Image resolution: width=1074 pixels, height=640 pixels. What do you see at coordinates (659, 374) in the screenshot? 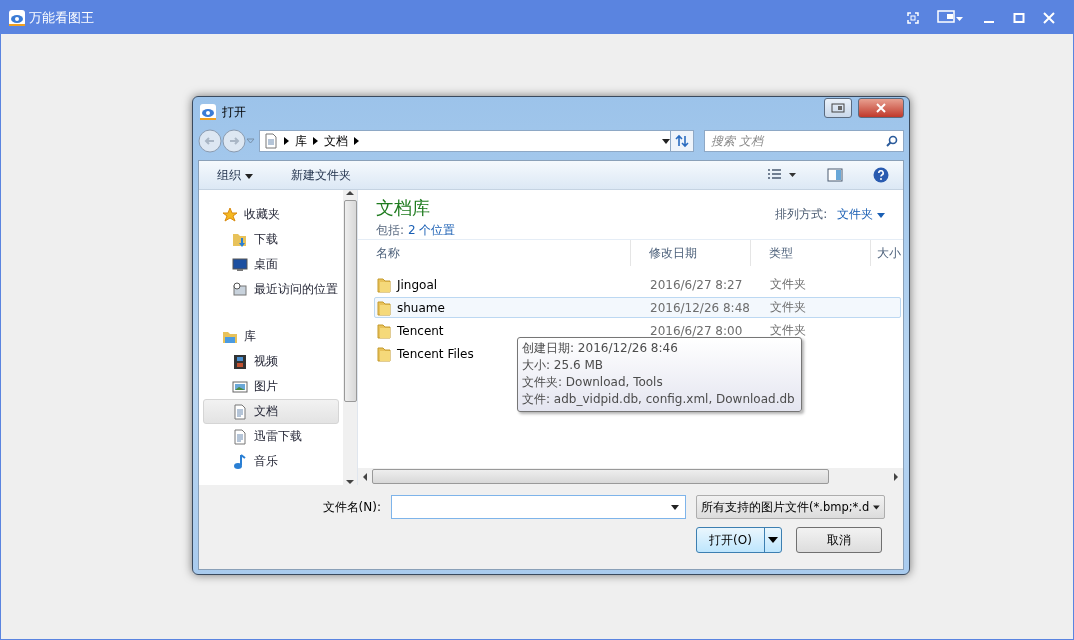
I see `file-info-tooltip: 创建日期: 2016/12/26 8:46 大小: 25.6 MB 文件夹: Download, Tools 文件: adb_vidpid.db, config.xml, Download.db` at bounding box center [659, 374].